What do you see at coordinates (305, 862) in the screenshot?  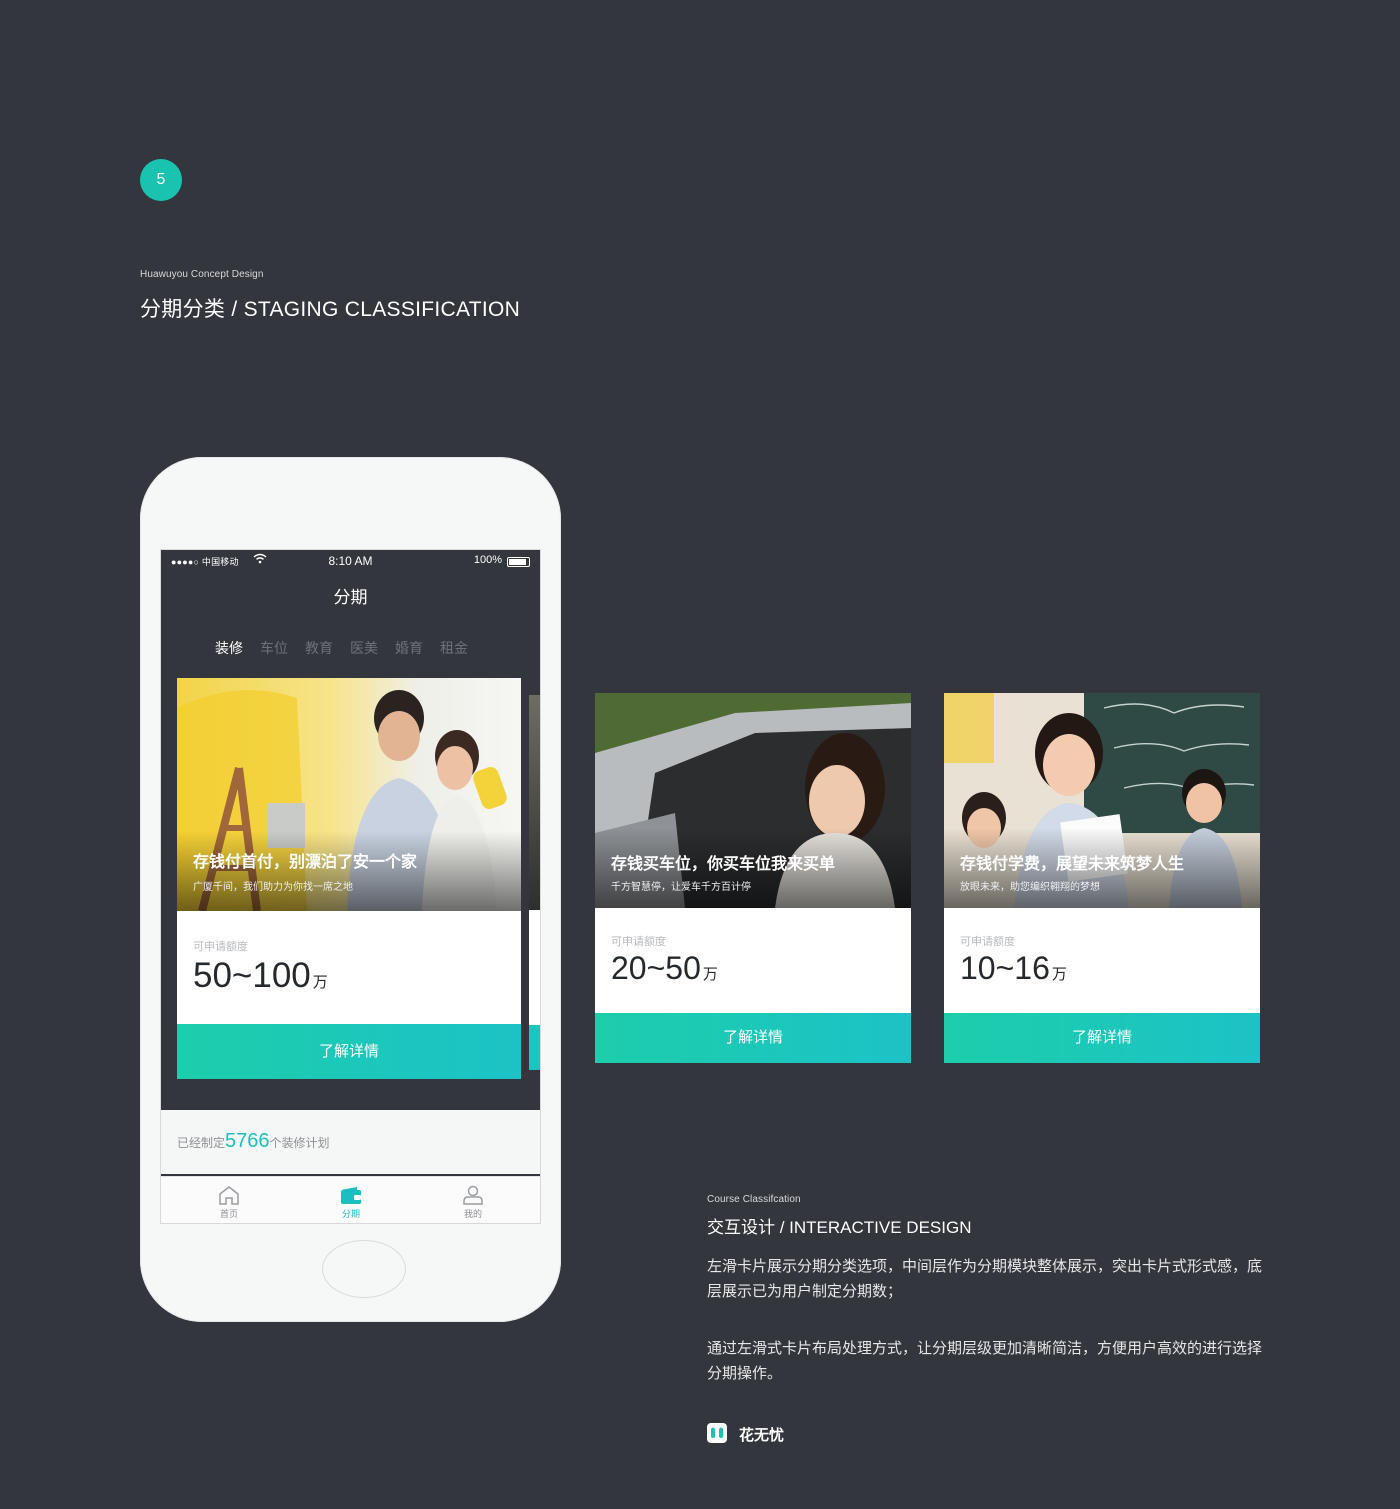 I see `card-headline: 存钱付首付，别漂泊了安一个家` at bounding box center [305, 862].